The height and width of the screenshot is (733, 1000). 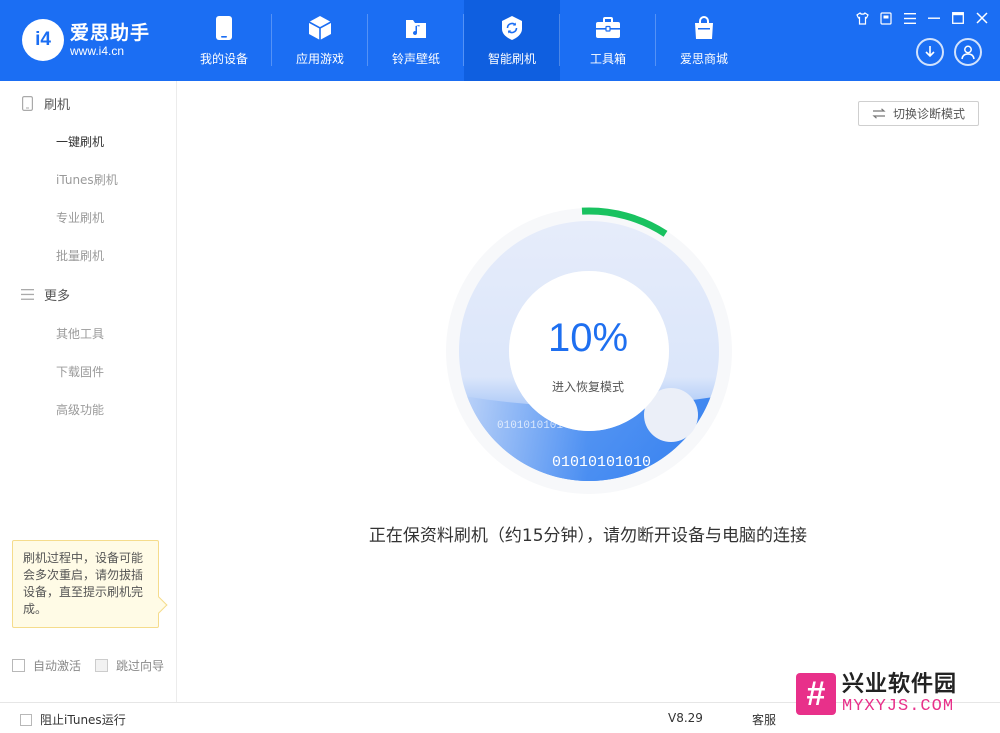 What do you see at coordinates (80, 217) in the screenshot?
I see `sidebar-item-pro-flash: 专业刷机` at bounding box center [80, 217].